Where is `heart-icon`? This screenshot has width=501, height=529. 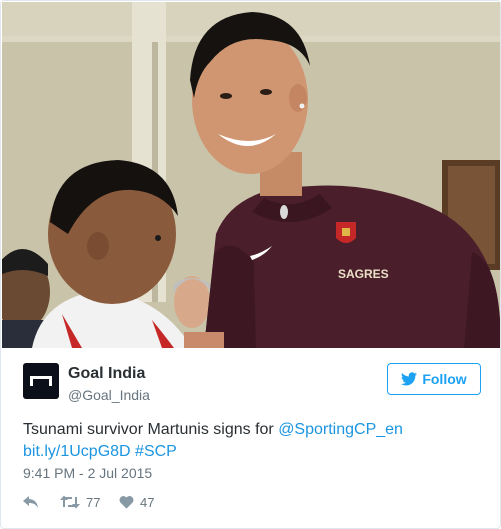 heart-icon is located at coordinates (126, 502).